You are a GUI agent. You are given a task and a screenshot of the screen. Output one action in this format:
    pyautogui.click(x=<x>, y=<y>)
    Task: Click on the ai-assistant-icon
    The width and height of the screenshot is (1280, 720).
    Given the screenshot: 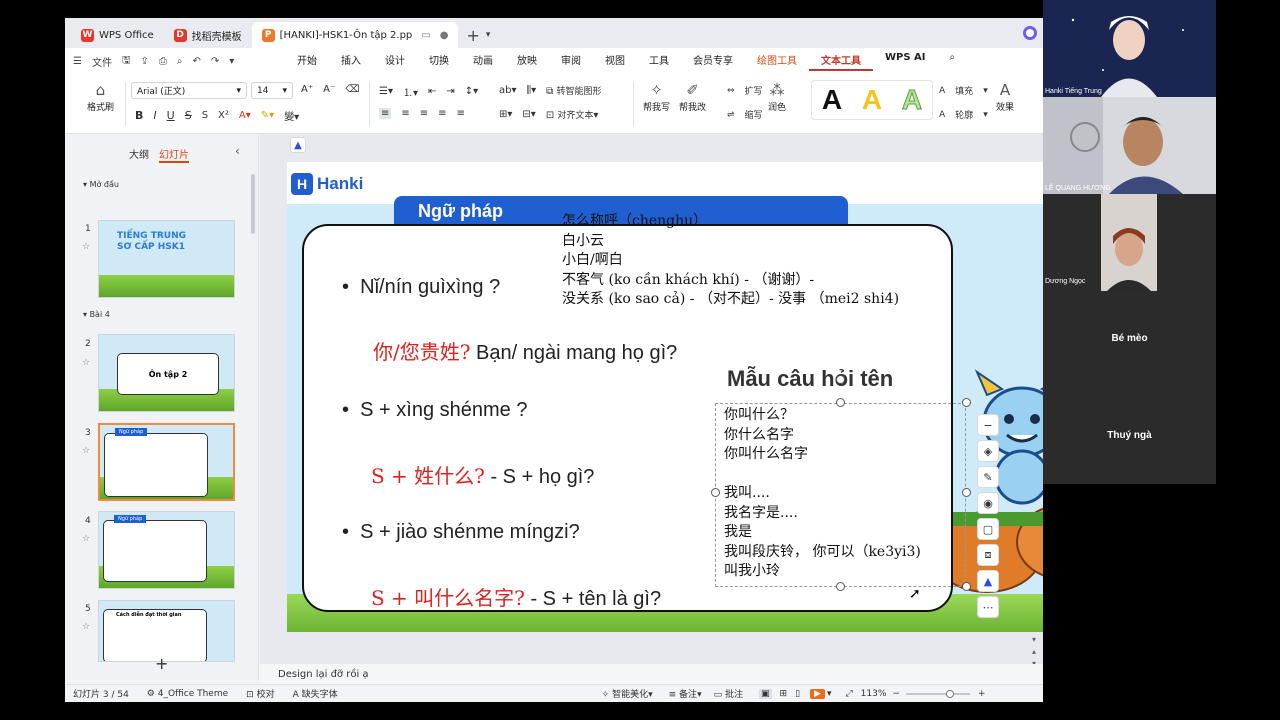 What is the action you would take?
    pyautogui.click(x=1030, y=33)
    